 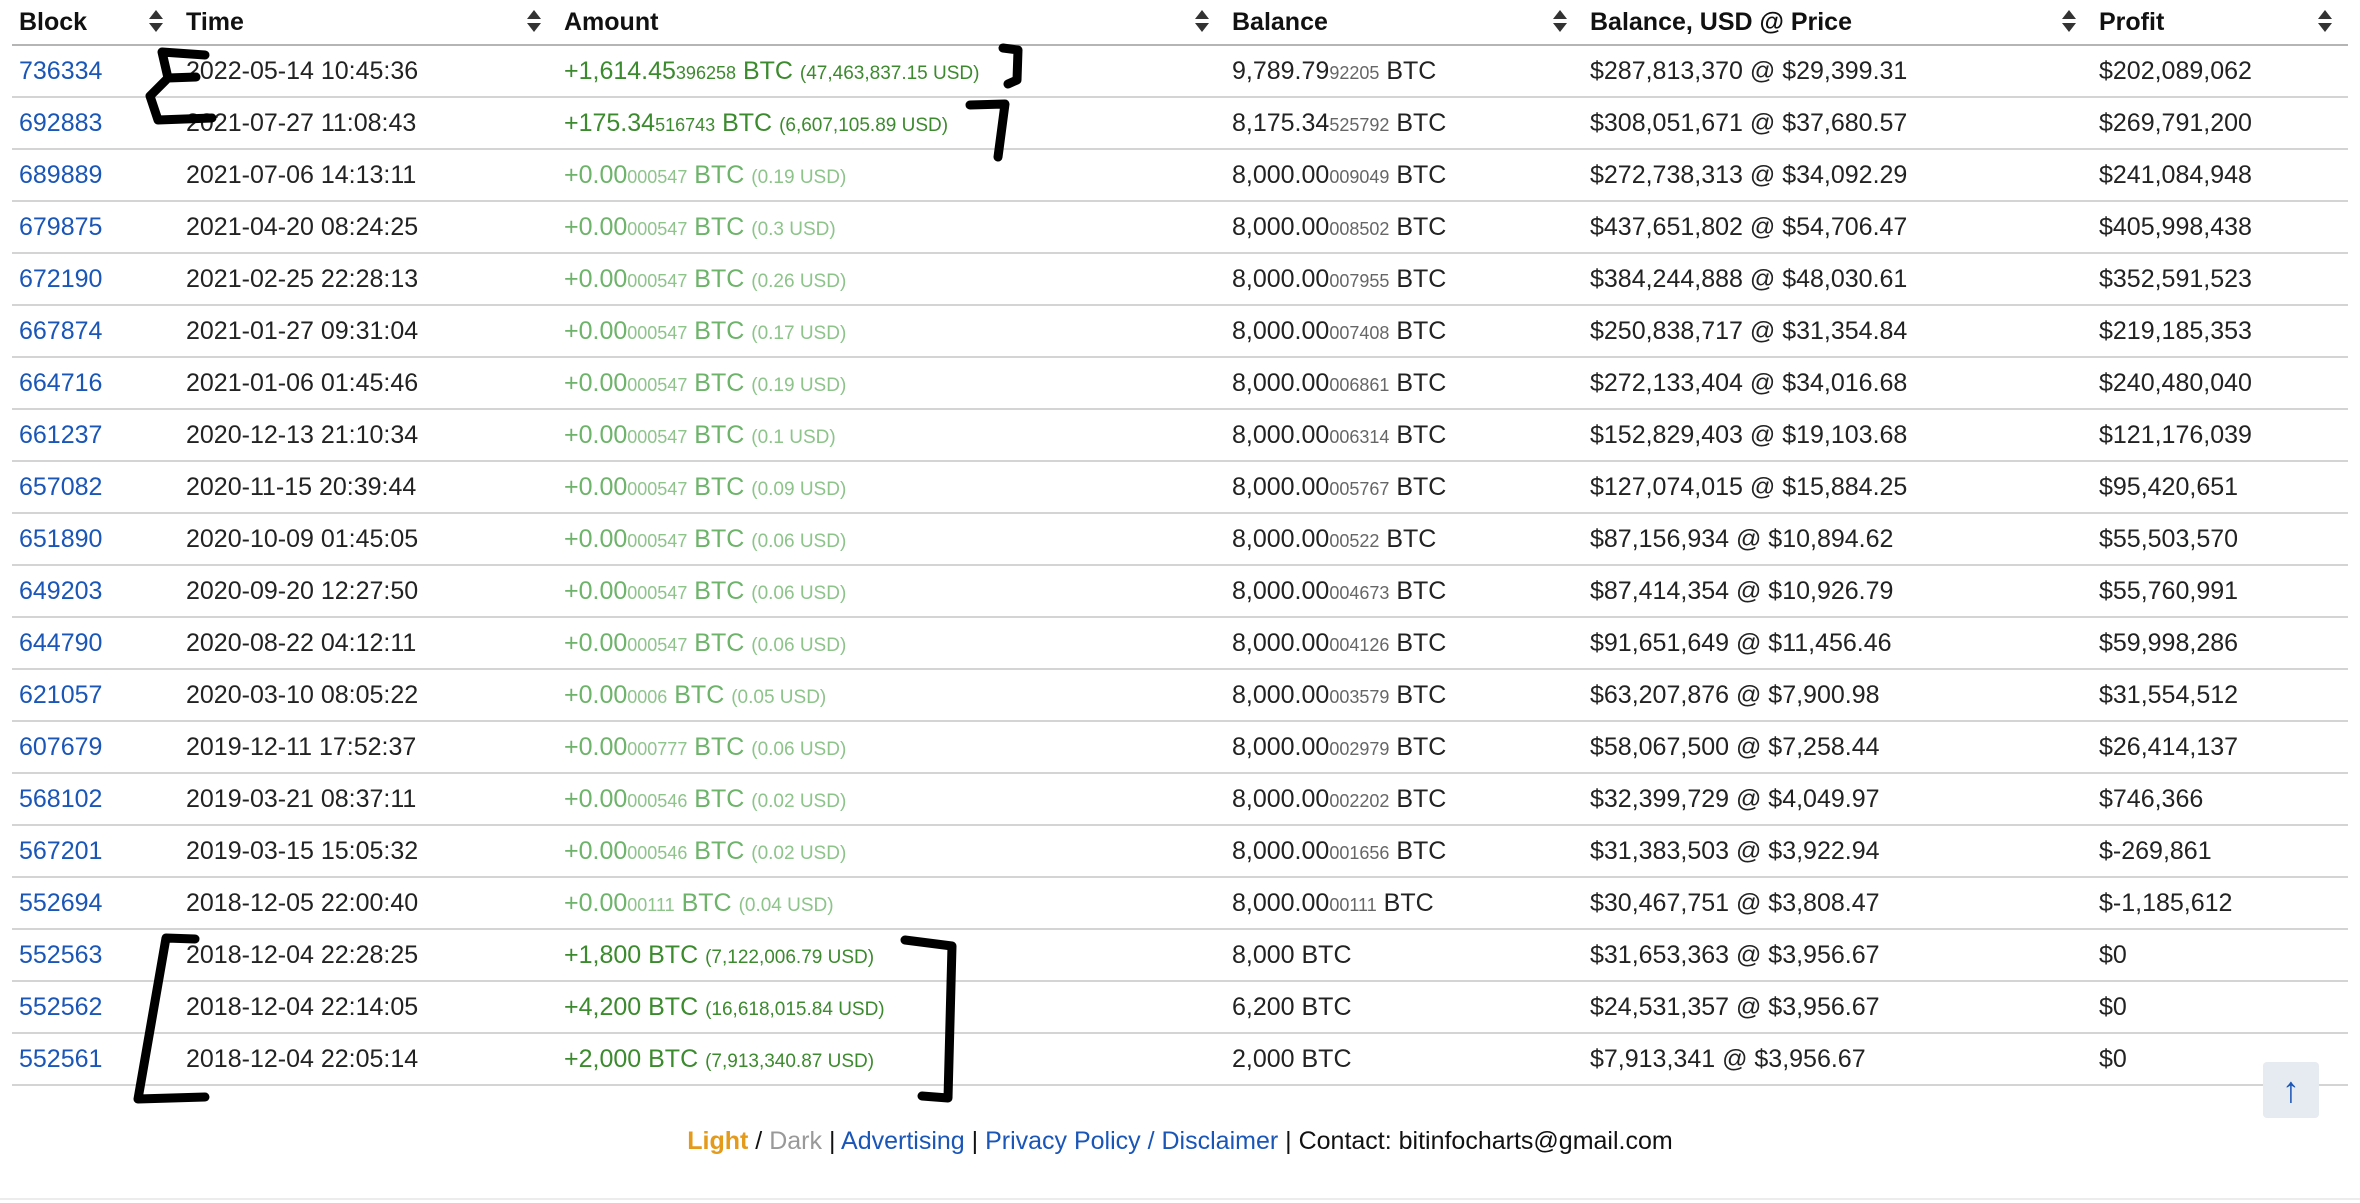 What do you see at coordinates (60, 227) in the screenshot?
I see `block-link: 679875` at bounding box center [60, 227].